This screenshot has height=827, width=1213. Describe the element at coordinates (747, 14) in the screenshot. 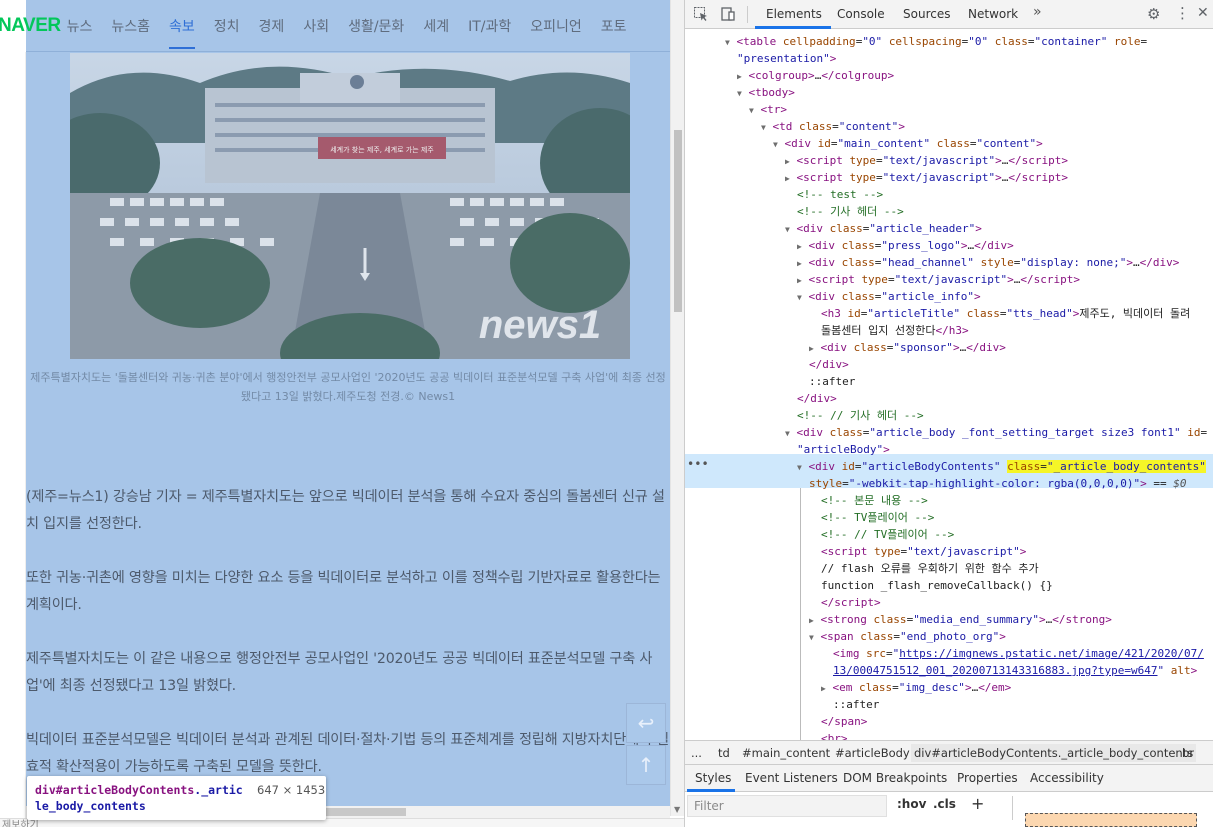

I see `toolbar-separator` at that location.